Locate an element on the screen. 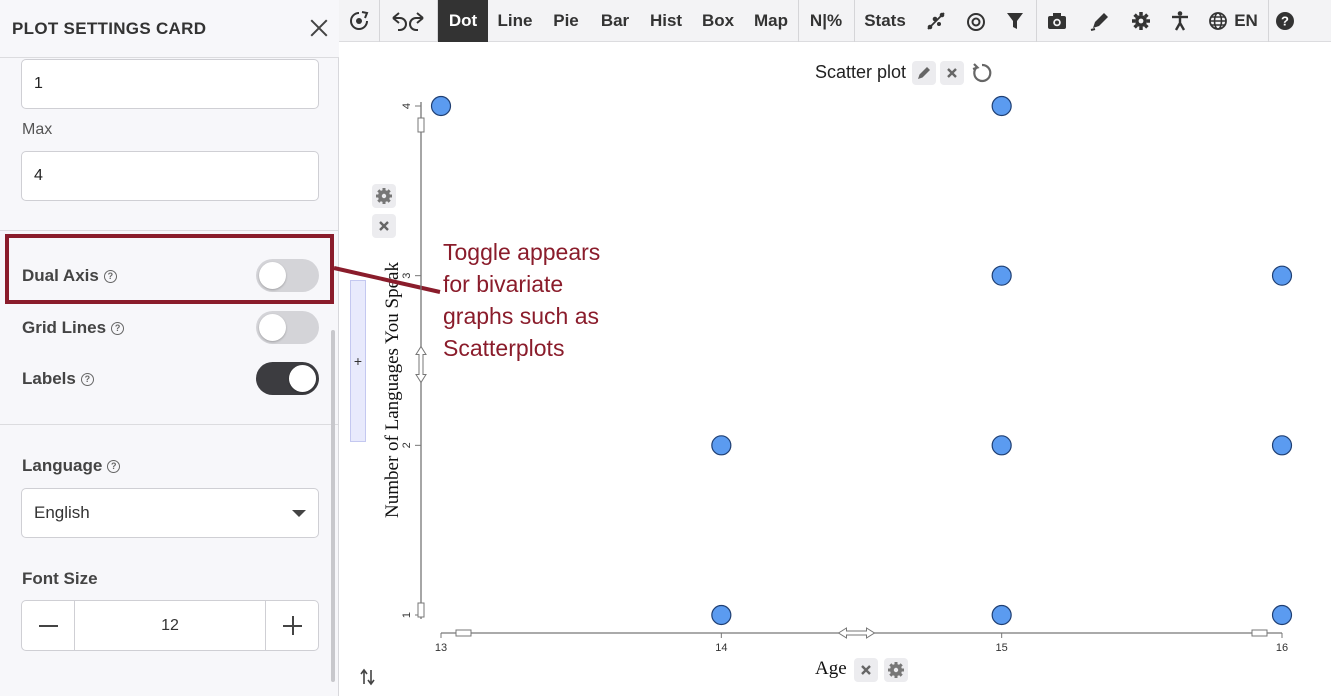  y-min-handle is located at coordinates (421, 610).